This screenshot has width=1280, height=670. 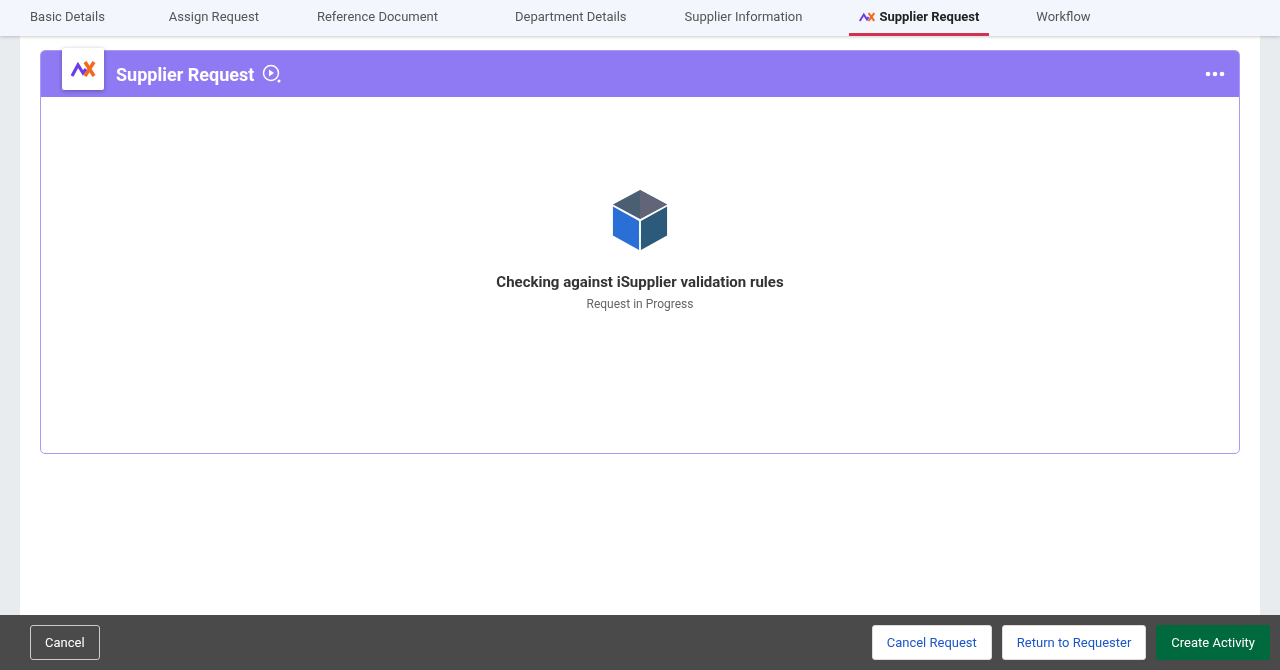 I want to click on cancel-button: Cancel, so click(x=65, y=642).